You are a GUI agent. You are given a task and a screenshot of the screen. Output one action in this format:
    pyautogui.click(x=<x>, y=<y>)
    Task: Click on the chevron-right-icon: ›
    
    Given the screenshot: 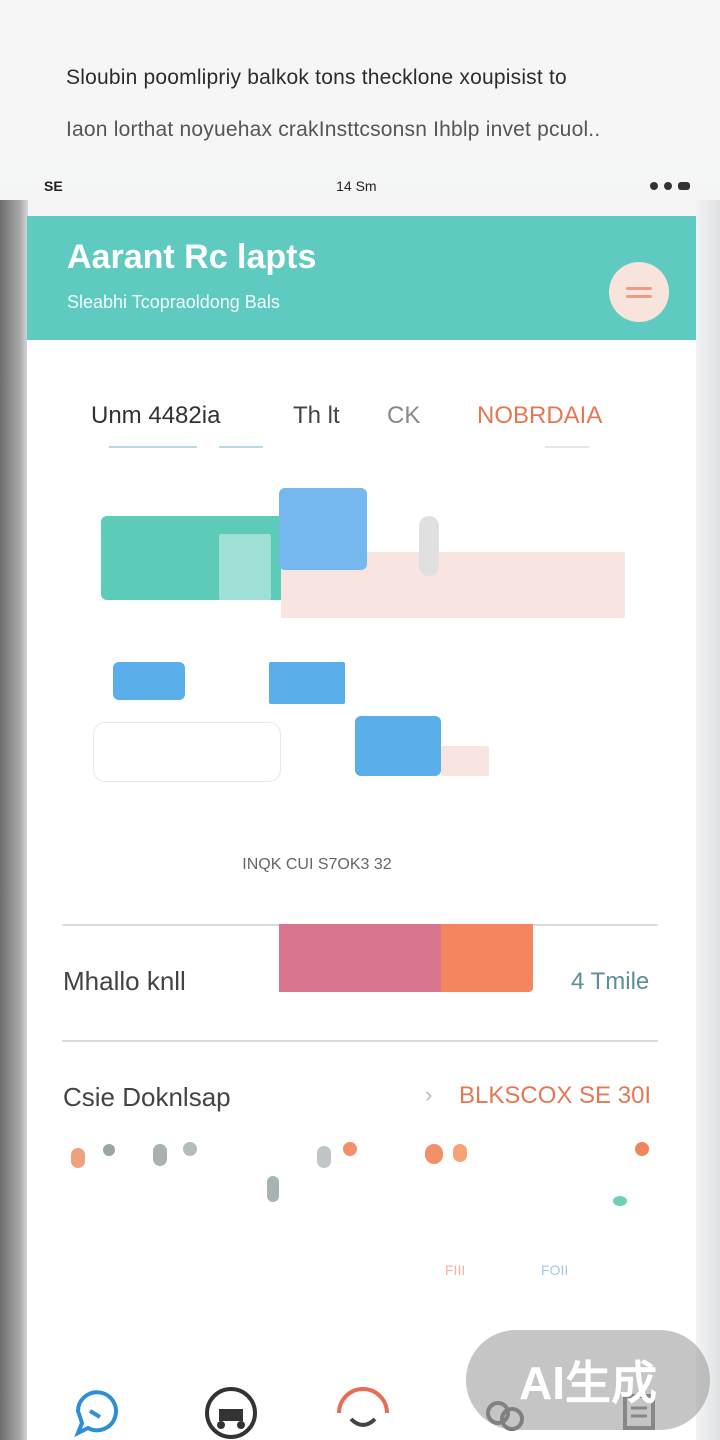 What is the action you would take?
    pyautogui.click(x=428, y=1095)
    